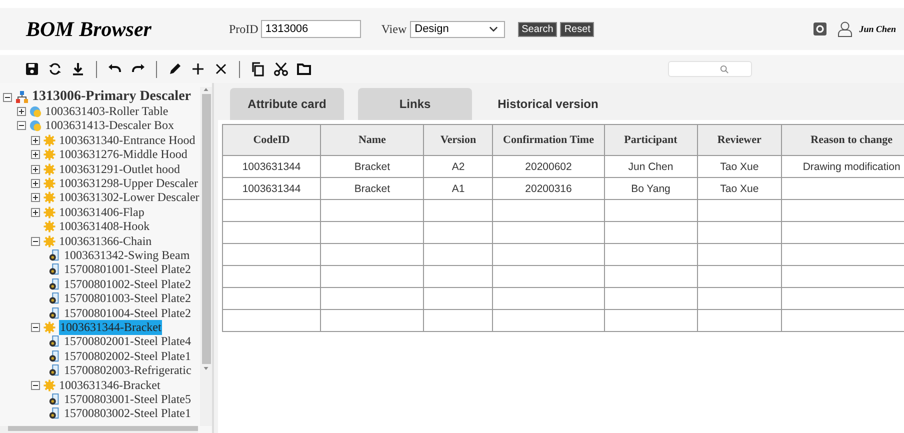 The height and width of the screenshot is (433, 904). Describe the element at coordinates (243, 29) in the screenshot. I see `field-label: ProID` at that location.